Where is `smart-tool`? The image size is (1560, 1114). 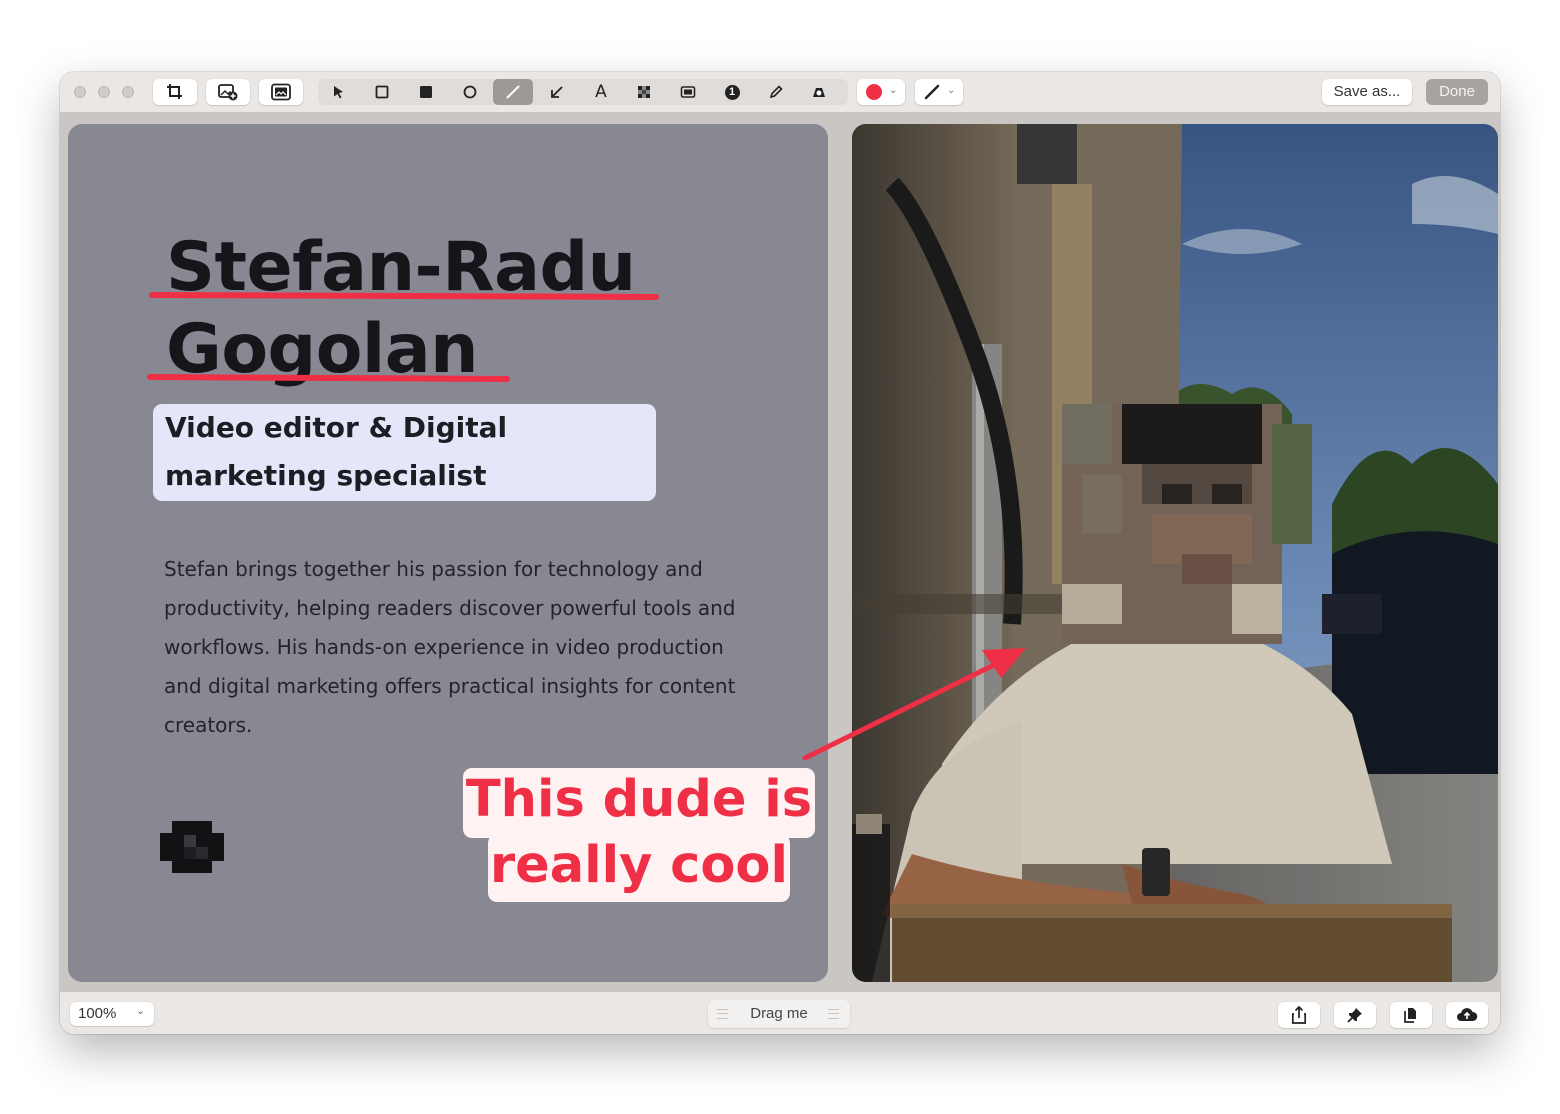 smart-tool is located at coordinates (819, 92).